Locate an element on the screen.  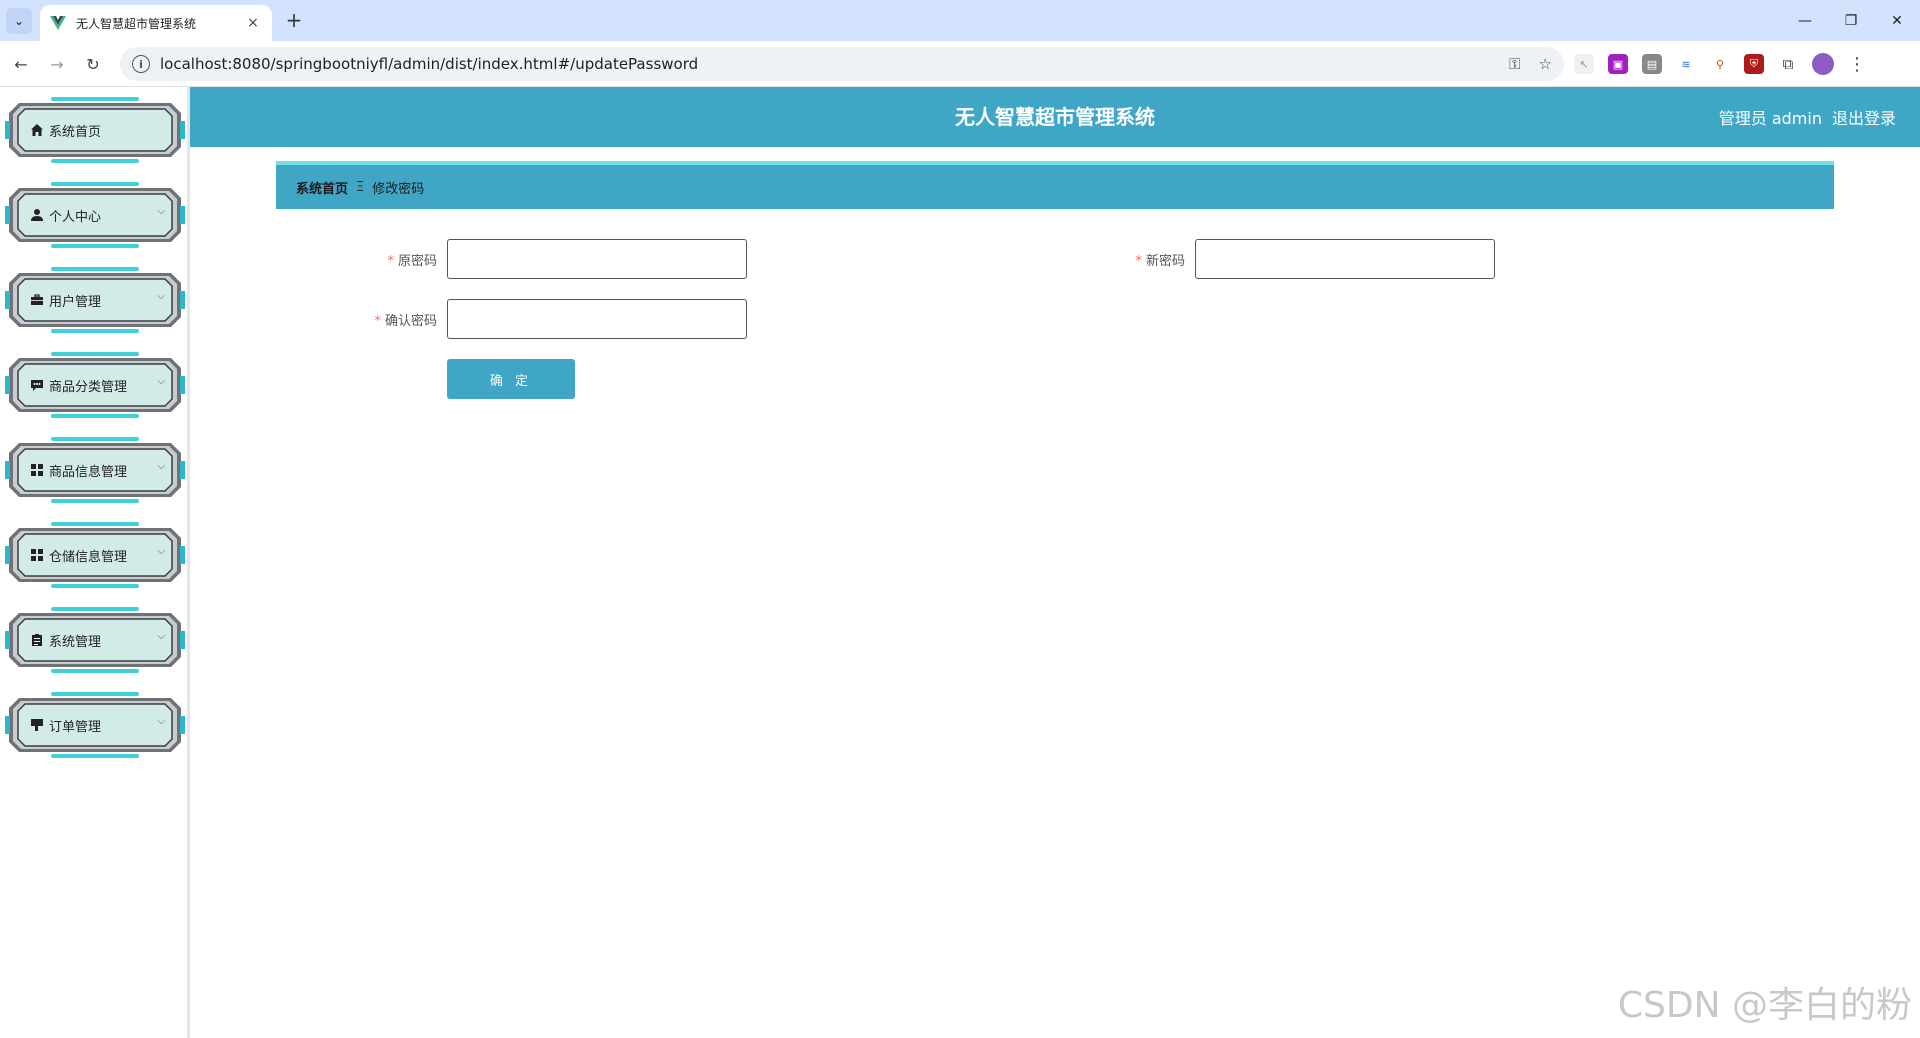
sign-icon is located at coordinates (37, 725).